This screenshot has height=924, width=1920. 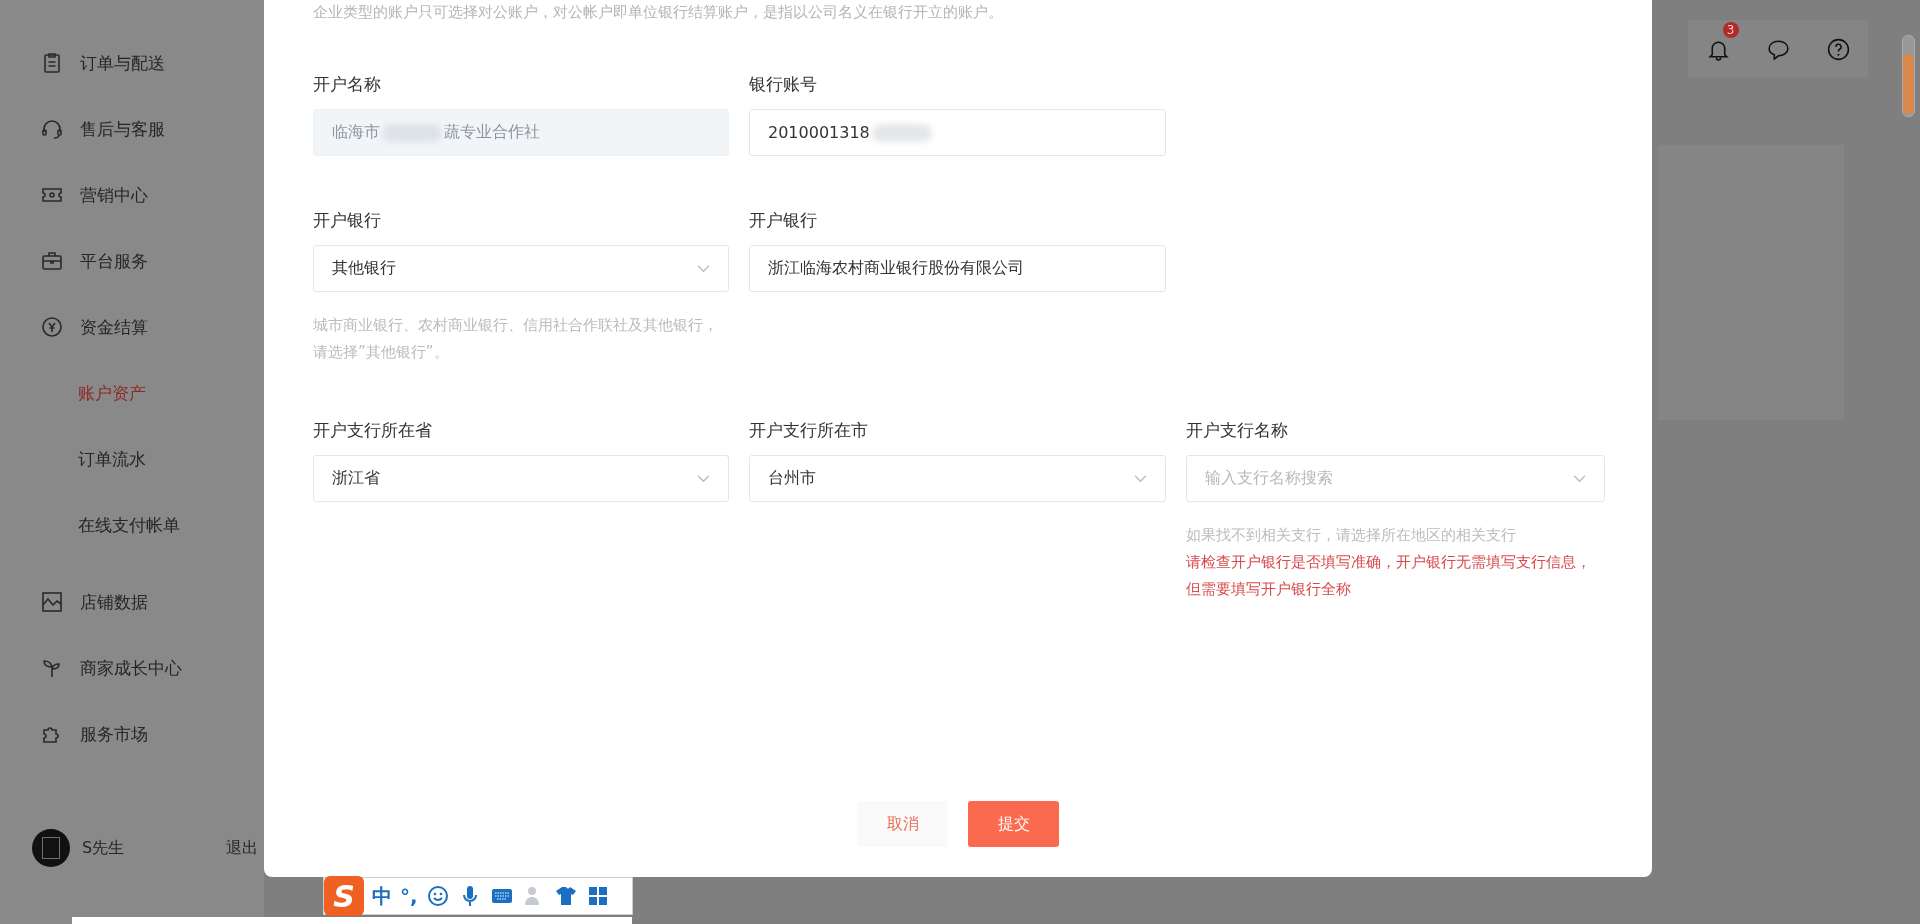 What do you see at coordinates (409, 896) in the screenshot?
I see `punctuation-toggle: °,` at bounding box center [409, 896].